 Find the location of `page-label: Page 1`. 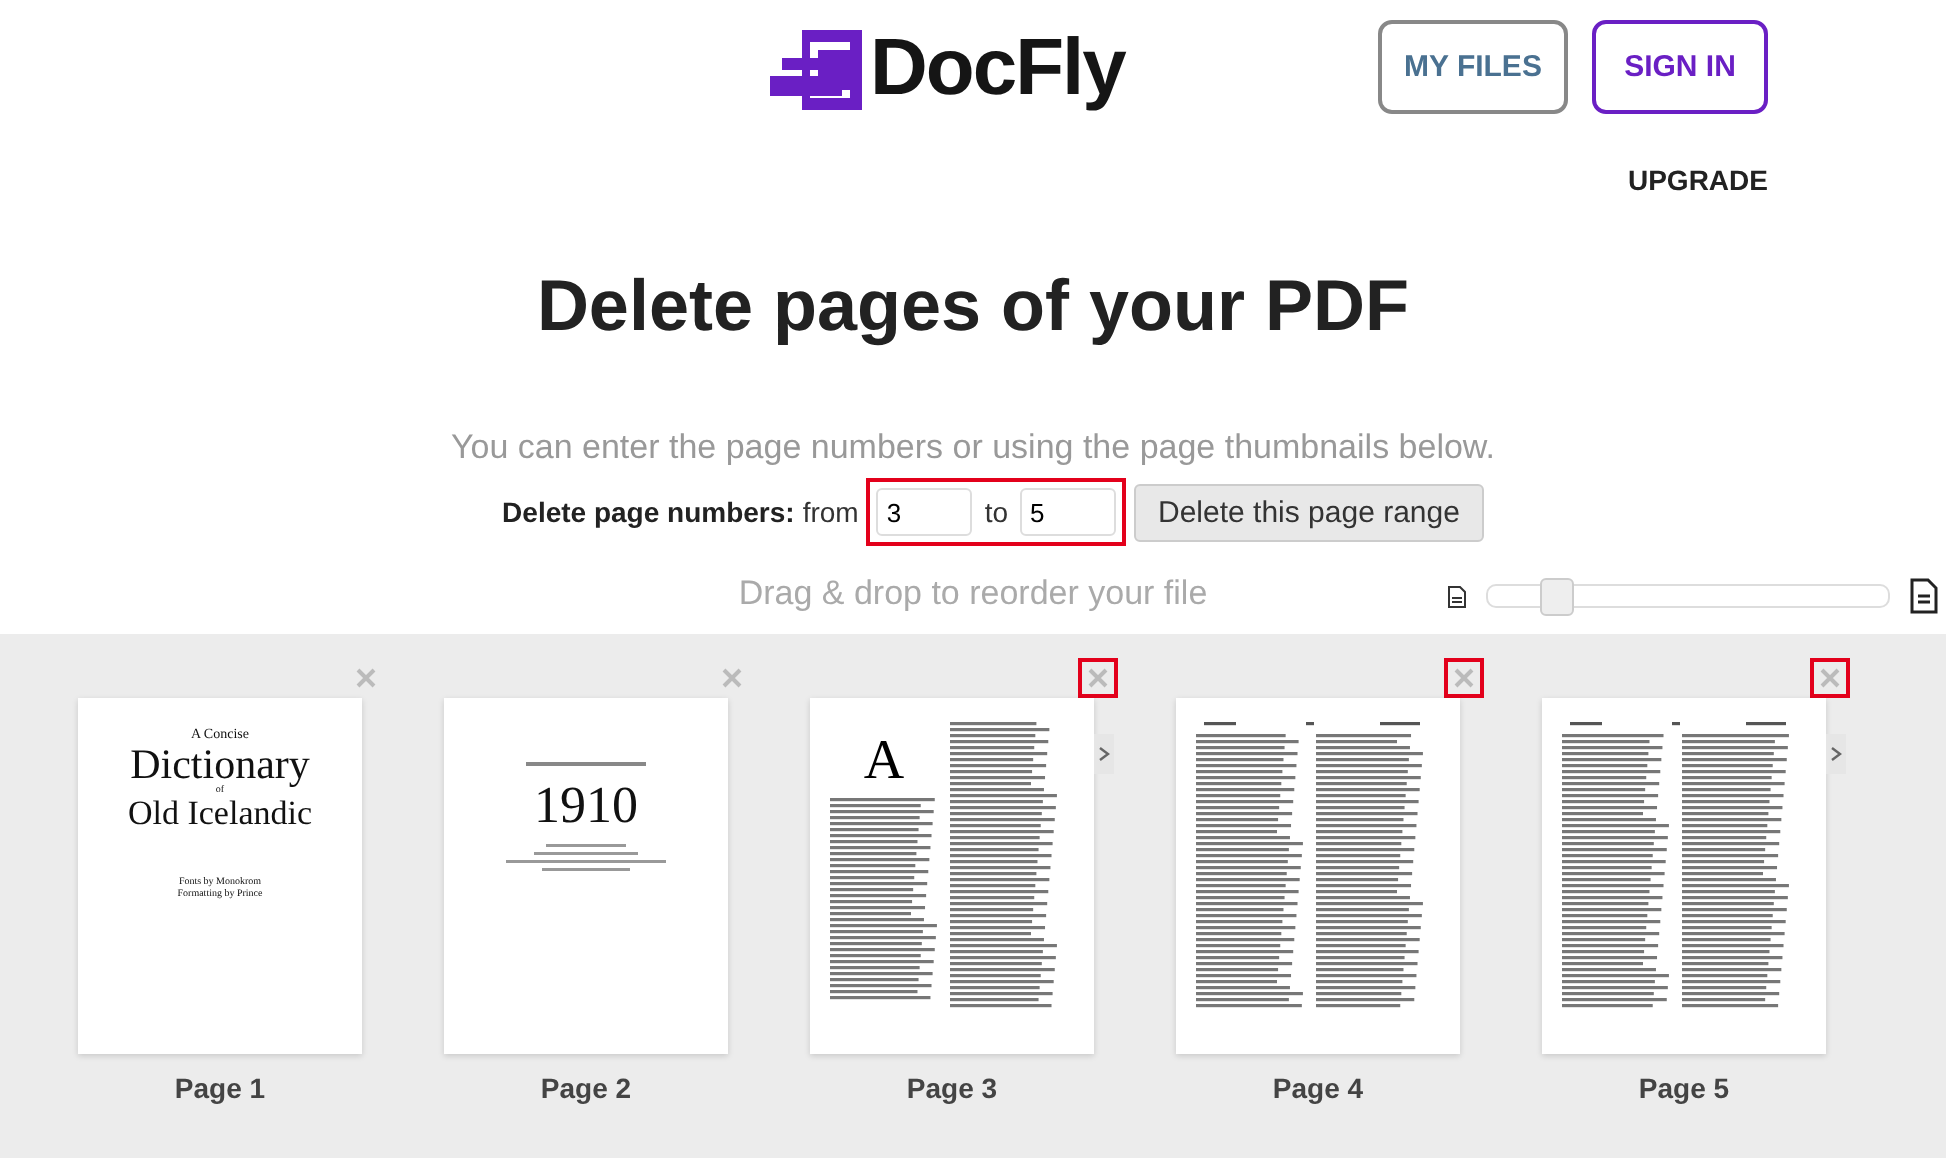

page-label: Page 1 is located at coordinates (220, 1088).